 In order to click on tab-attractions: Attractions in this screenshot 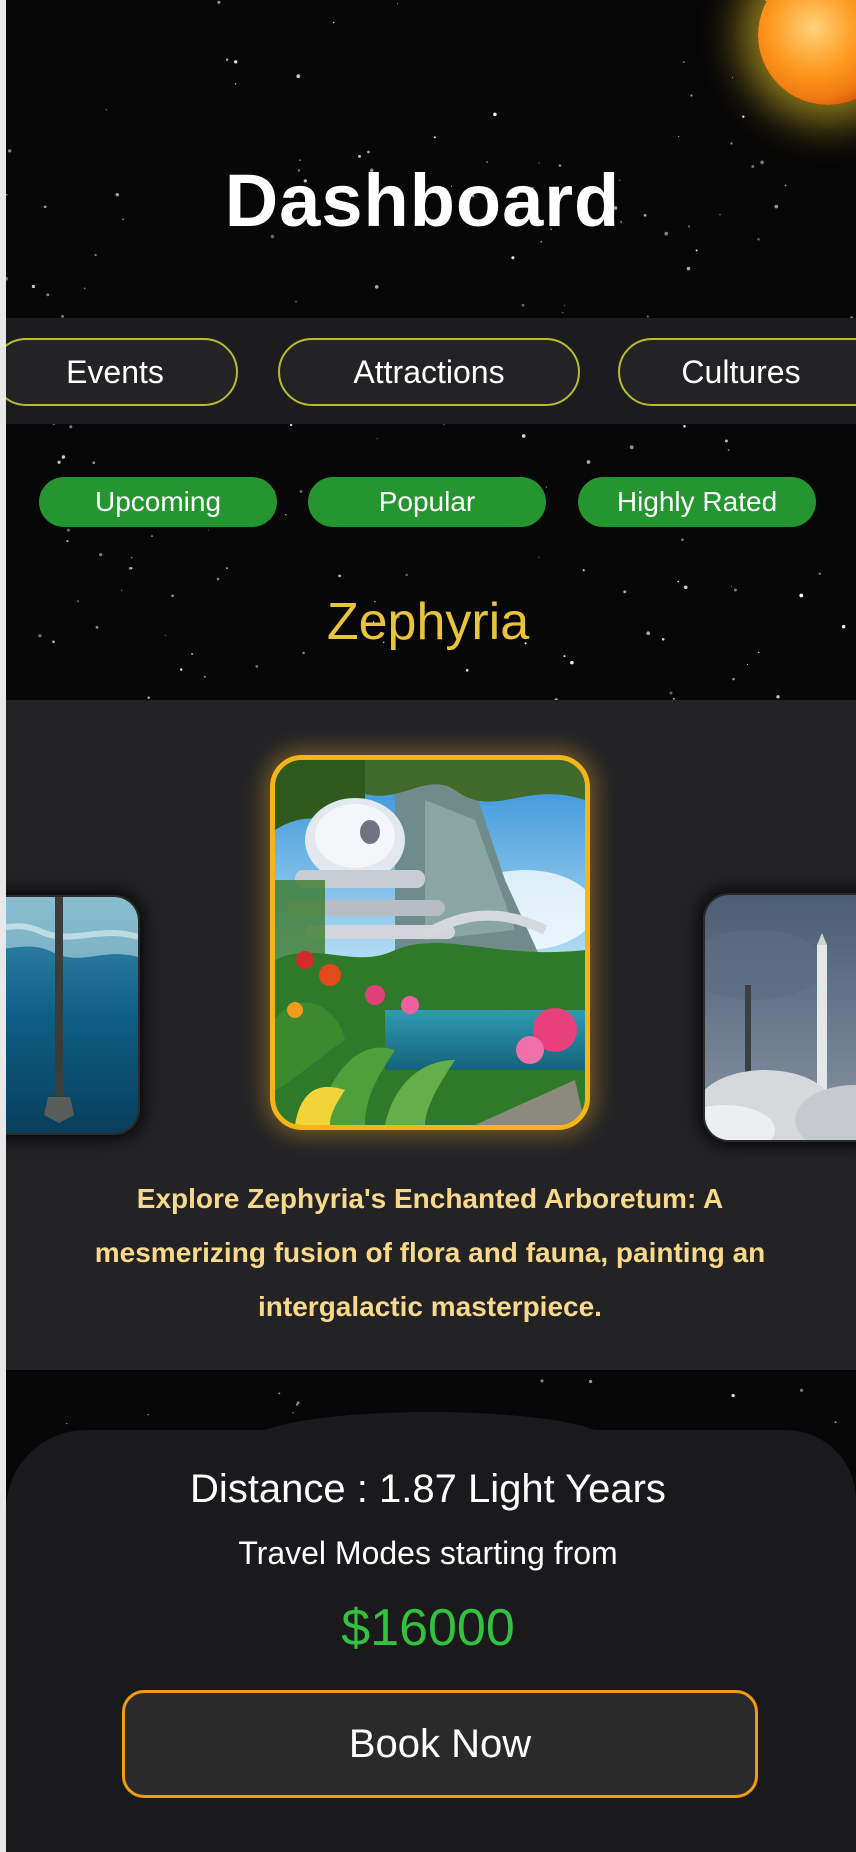, I will do `click(429, 372)`.